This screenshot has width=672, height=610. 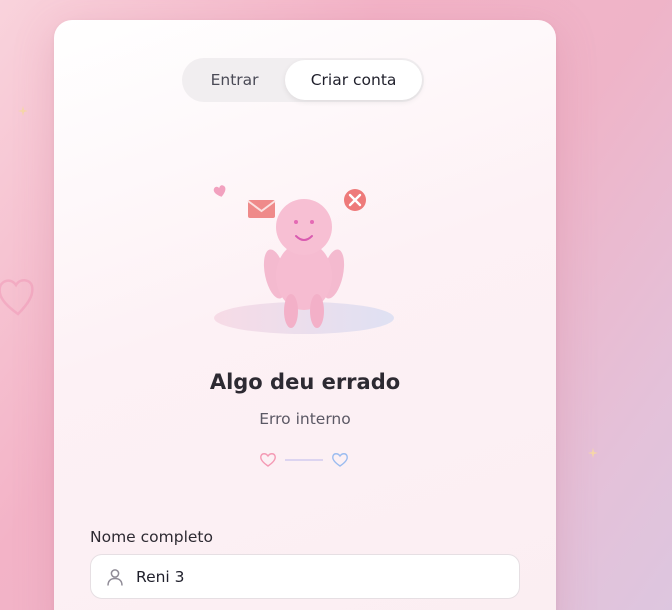 What do you see at coordinates (151, 537) in the screenshot?
I see `name-field-label: Nome completo` at bounding box center [151, 537].